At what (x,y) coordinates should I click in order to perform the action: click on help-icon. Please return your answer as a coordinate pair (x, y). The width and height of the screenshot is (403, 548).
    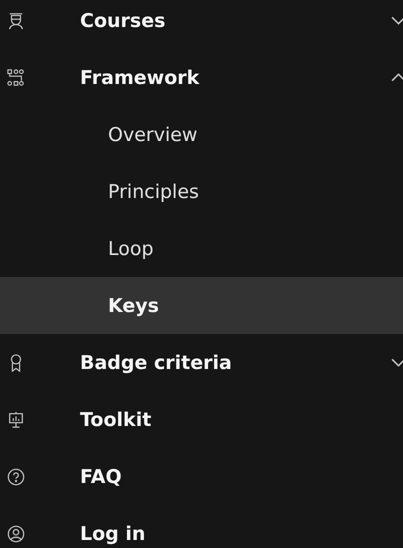
    Looking at the image, I should click on (16, 477).